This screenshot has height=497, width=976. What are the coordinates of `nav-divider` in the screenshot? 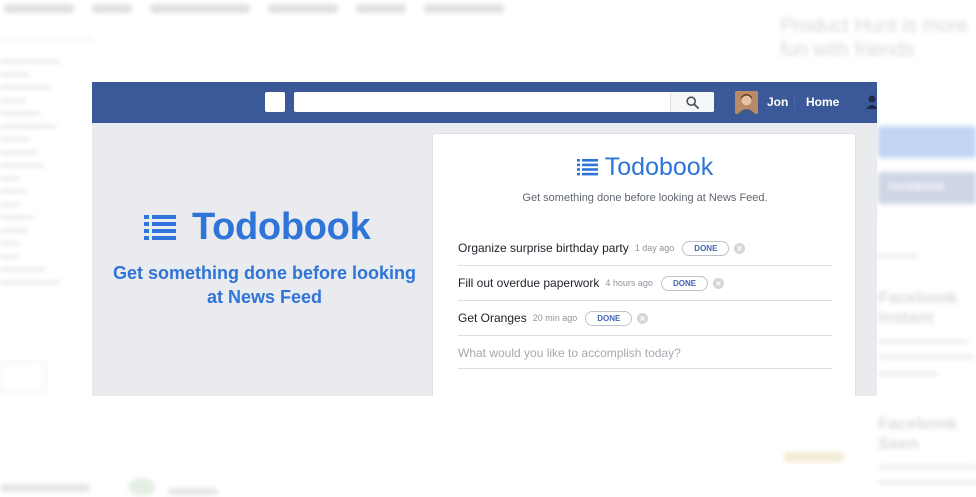 It's located at (794, 102).